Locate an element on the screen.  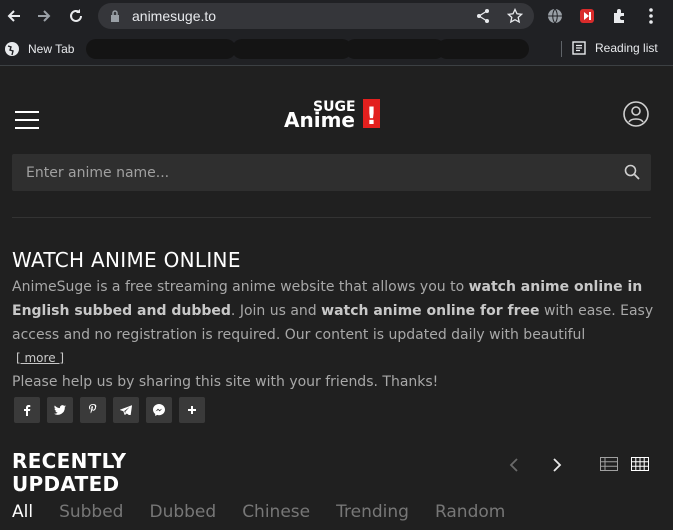
bookmark-new-tab: New Tab is located at coordinates (39, 49).